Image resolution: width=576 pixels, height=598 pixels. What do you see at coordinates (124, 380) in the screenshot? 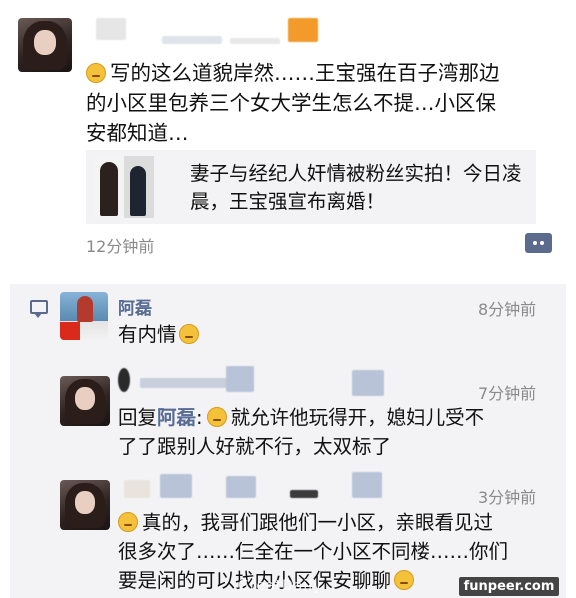
I see `commenter-name-redacted` at bounding box center [124, 380].